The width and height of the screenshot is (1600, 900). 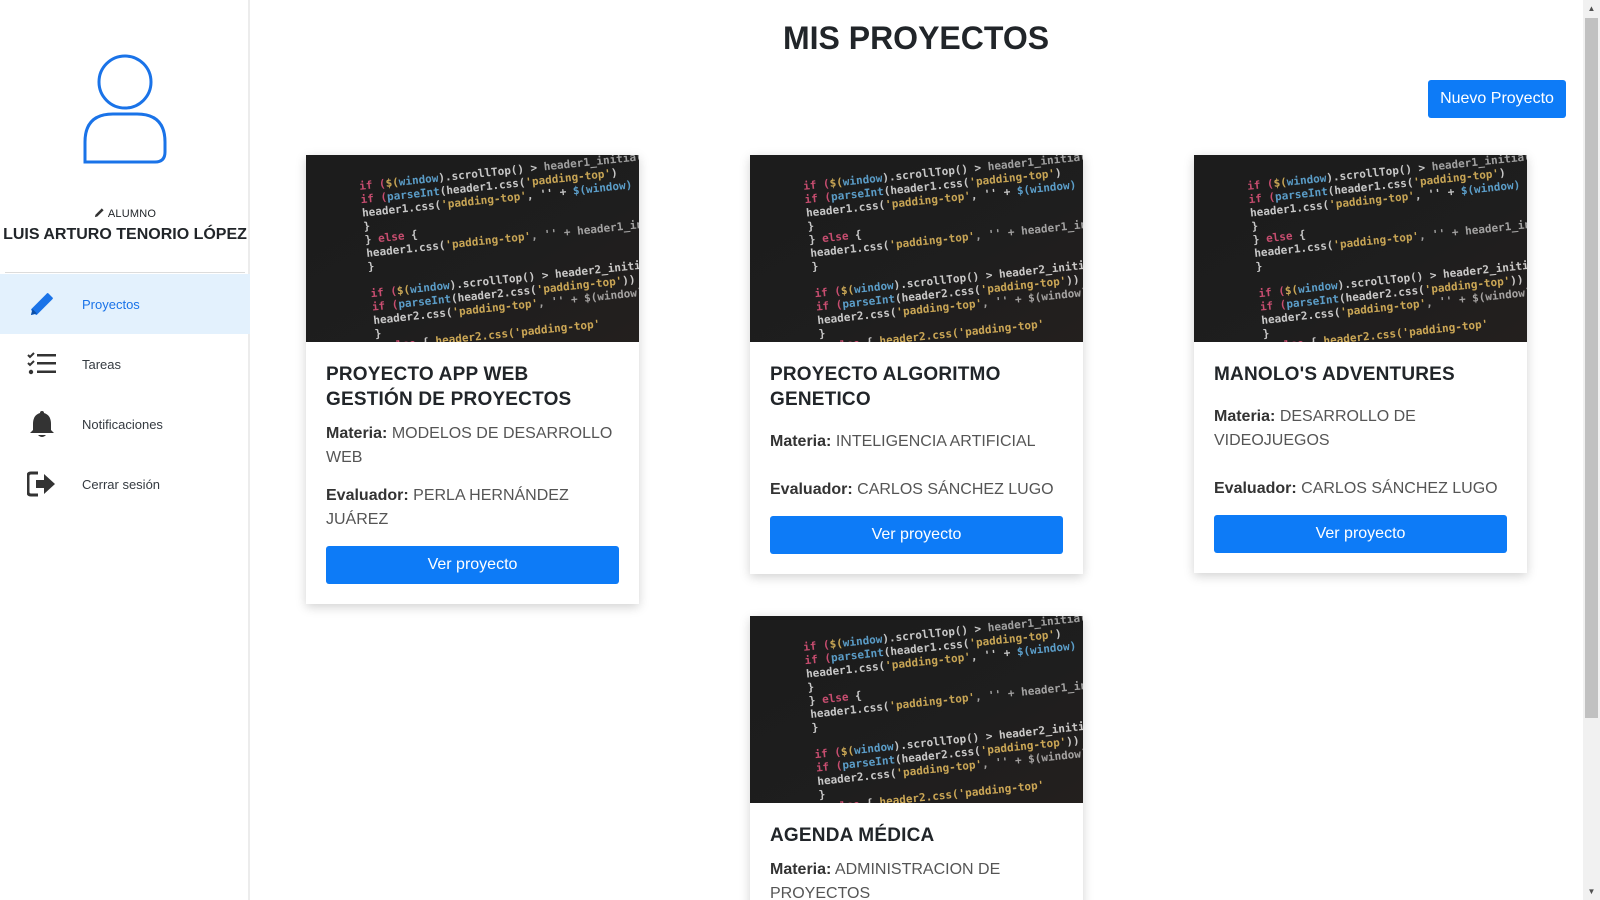 I want to click on project-evaluador: Evaluador: PERLA HERNÁNDEZ JUÁREZ, so click(x=472, y=508).